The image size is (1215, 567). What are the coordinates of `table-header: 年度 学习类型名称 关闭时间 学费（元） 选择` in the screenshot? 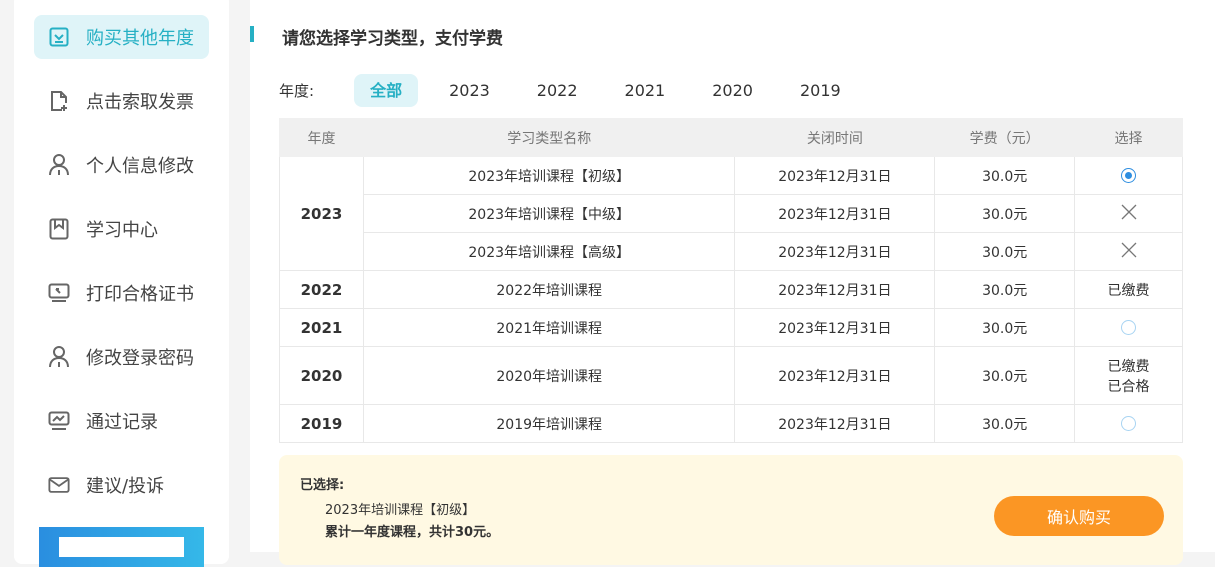 It's located at (731, 137).